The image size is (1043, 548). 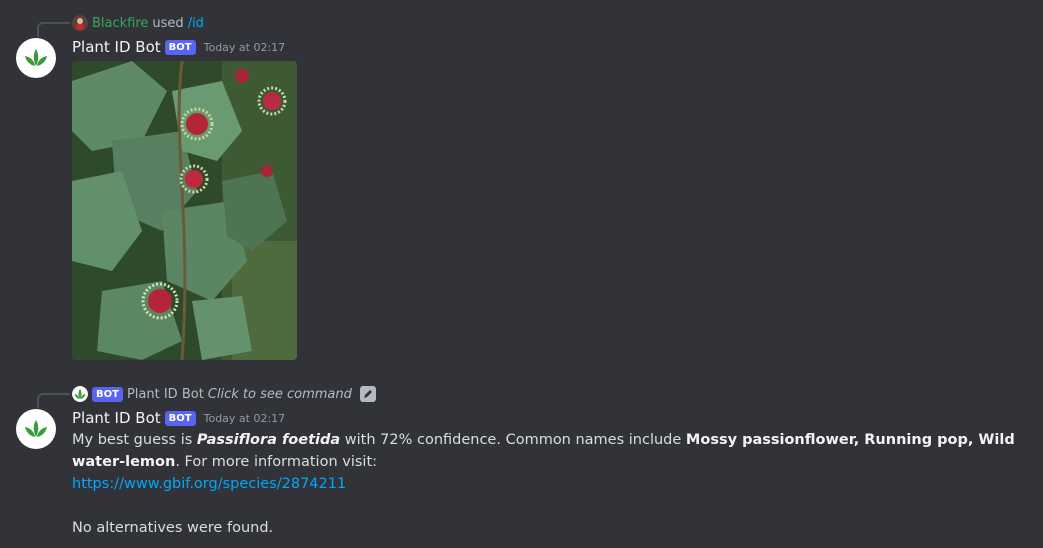 I want to click on intro-text: My best guess is, so click(x=134, y=440).